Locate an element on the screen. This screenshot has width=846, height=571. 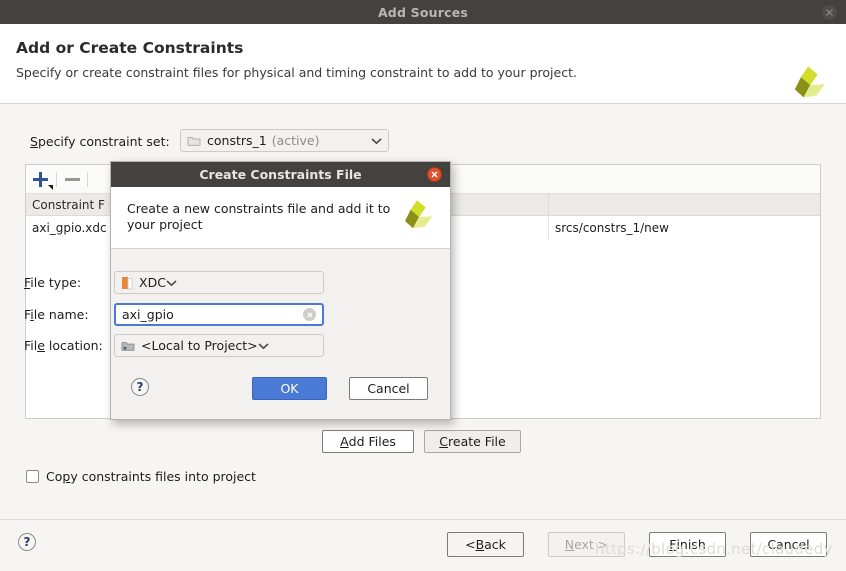
help-button: ? is located at coordinates (27, 542).